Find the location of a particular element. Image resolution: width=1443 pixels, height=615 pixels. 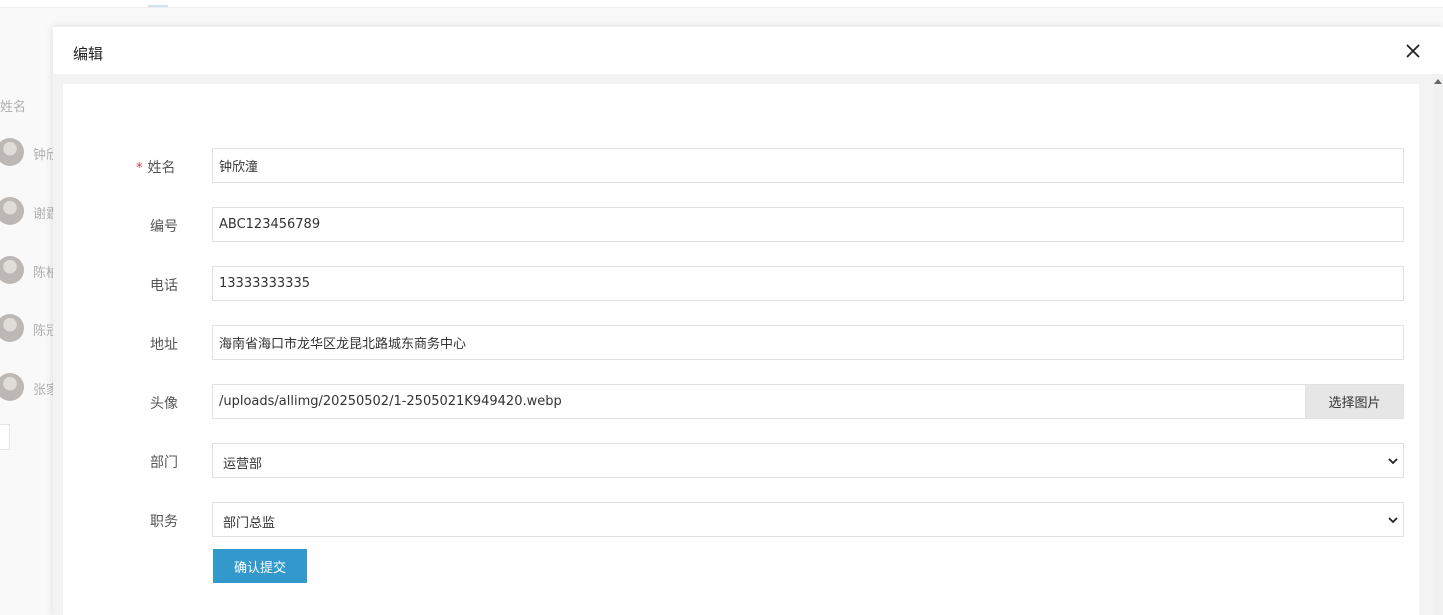

row-name: 陈柏 is located at coordinates (43, 273).